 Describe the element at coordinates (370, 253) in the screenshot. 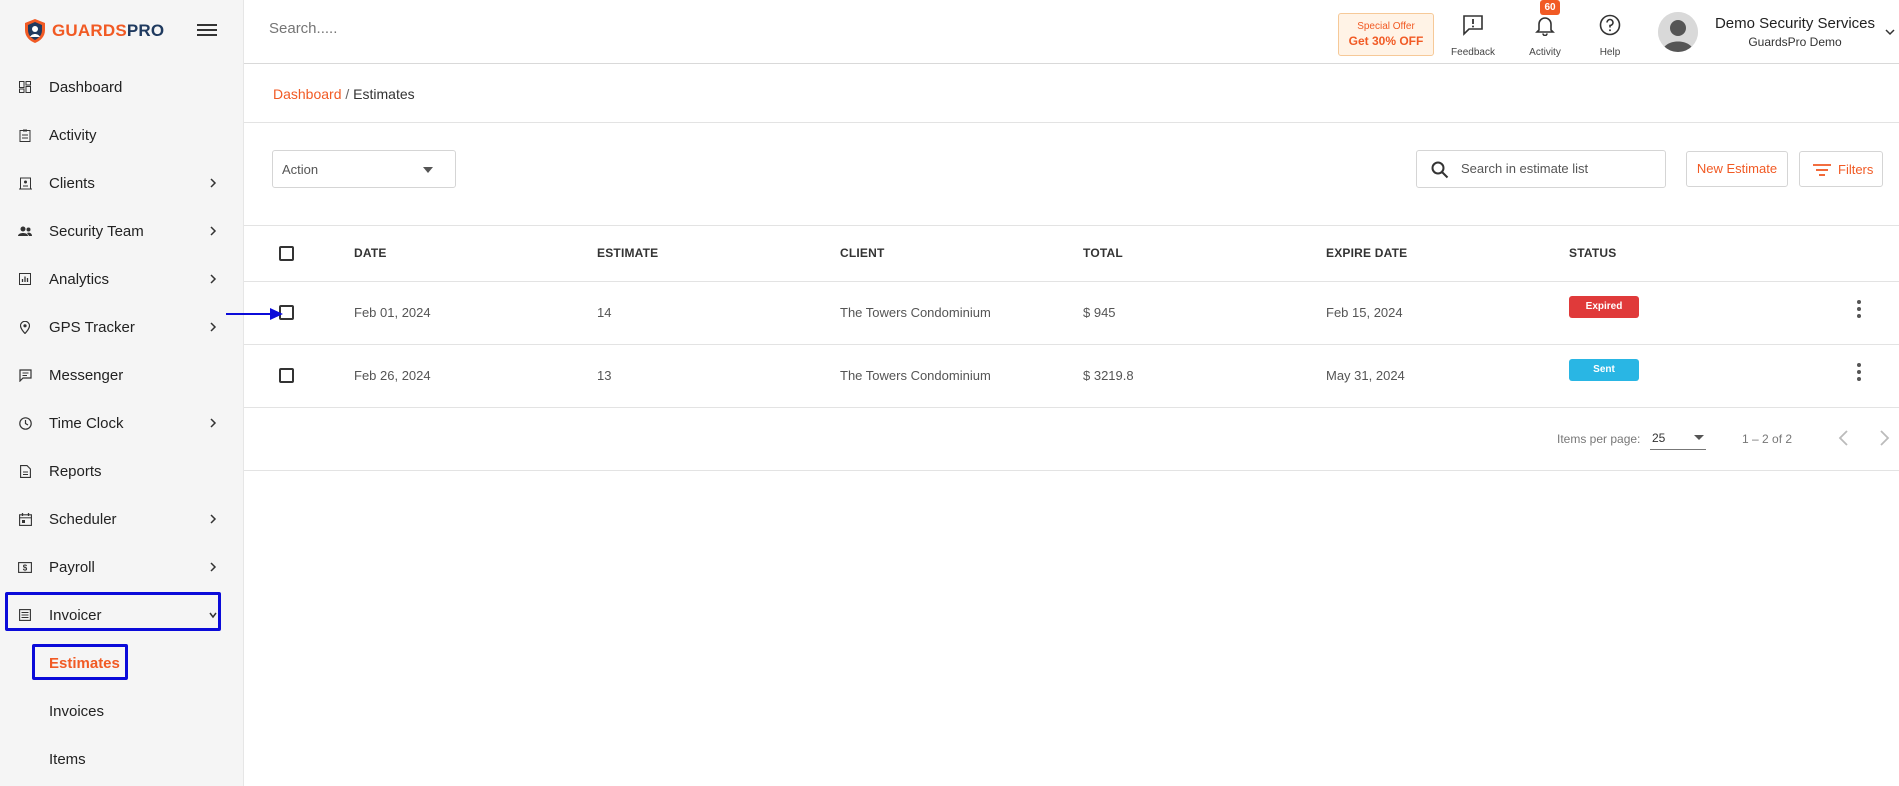

I see `column-header-date: DATE` at that location.